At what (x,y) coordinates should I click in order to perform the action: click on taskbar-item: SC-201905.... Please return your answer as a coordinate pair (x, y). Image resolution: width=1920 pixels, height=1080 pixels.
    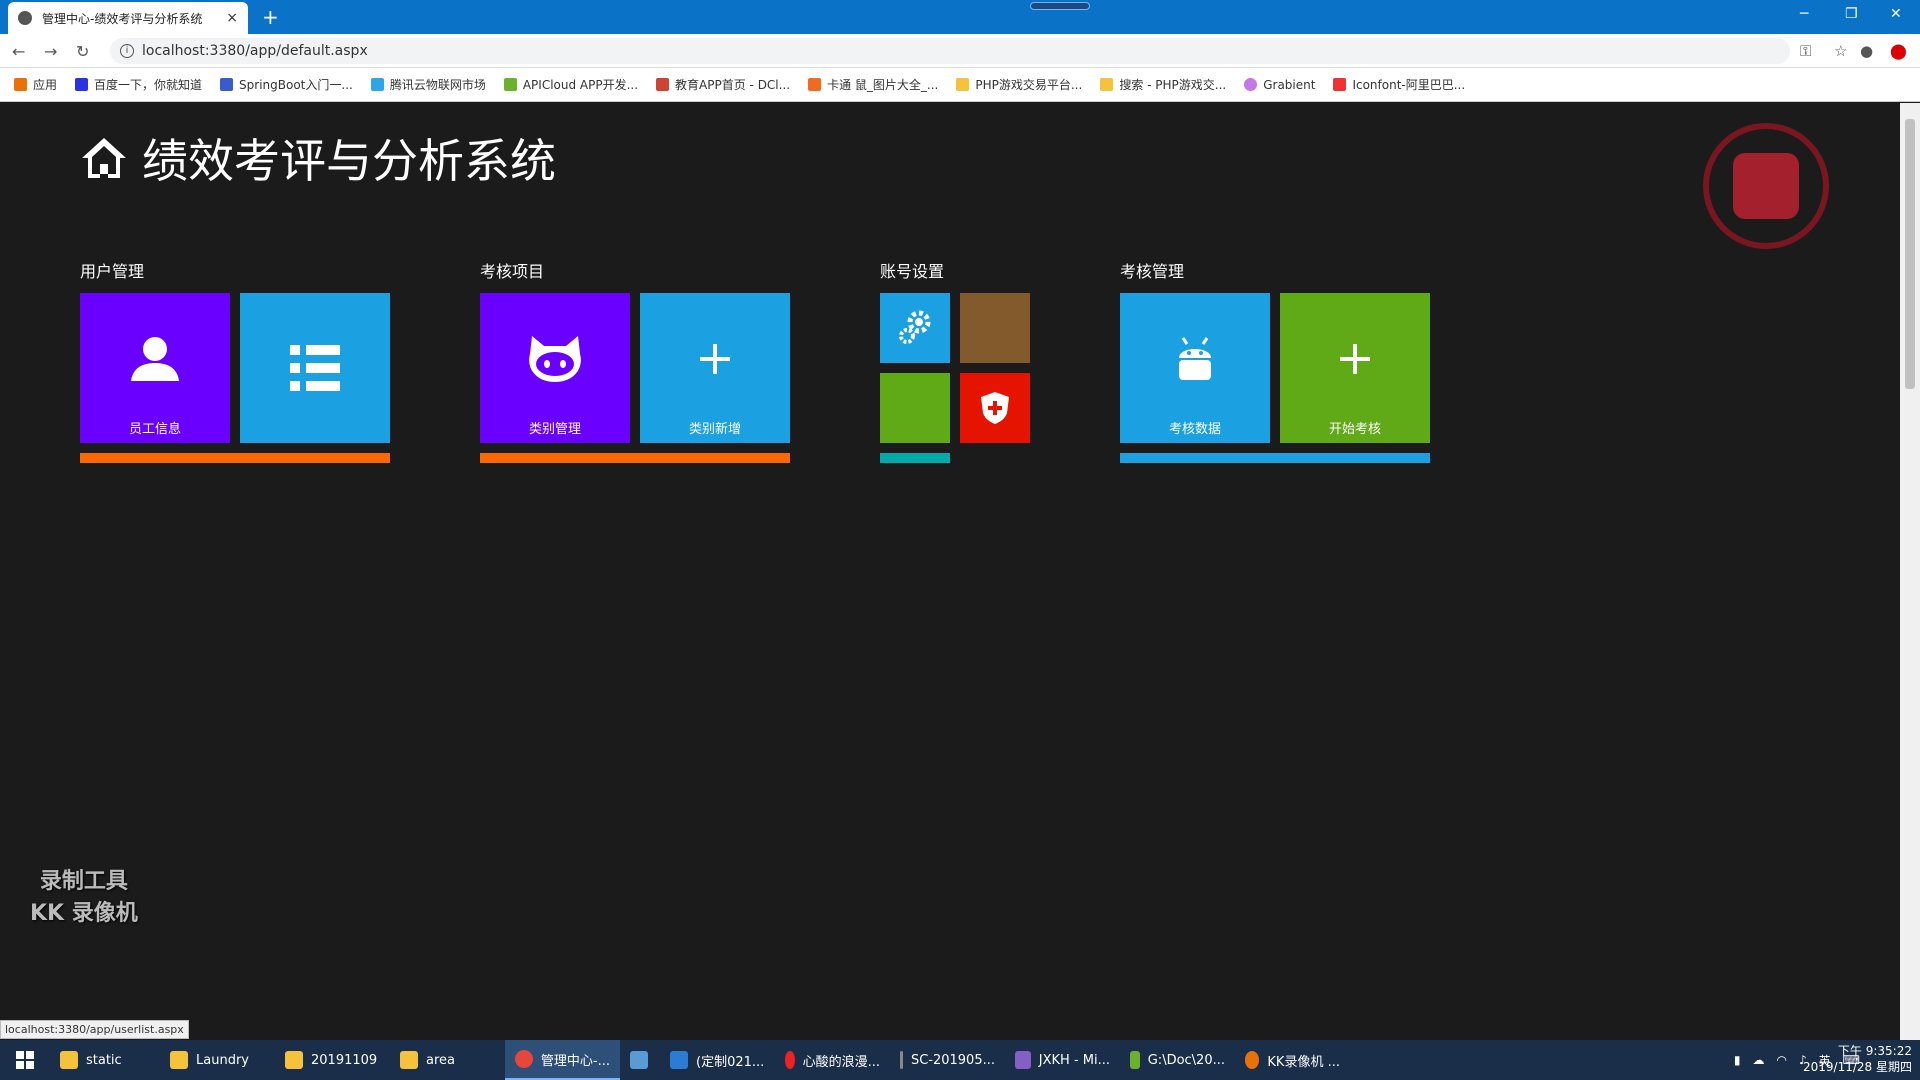
    Looking at the image, I should click on (947, 1060).